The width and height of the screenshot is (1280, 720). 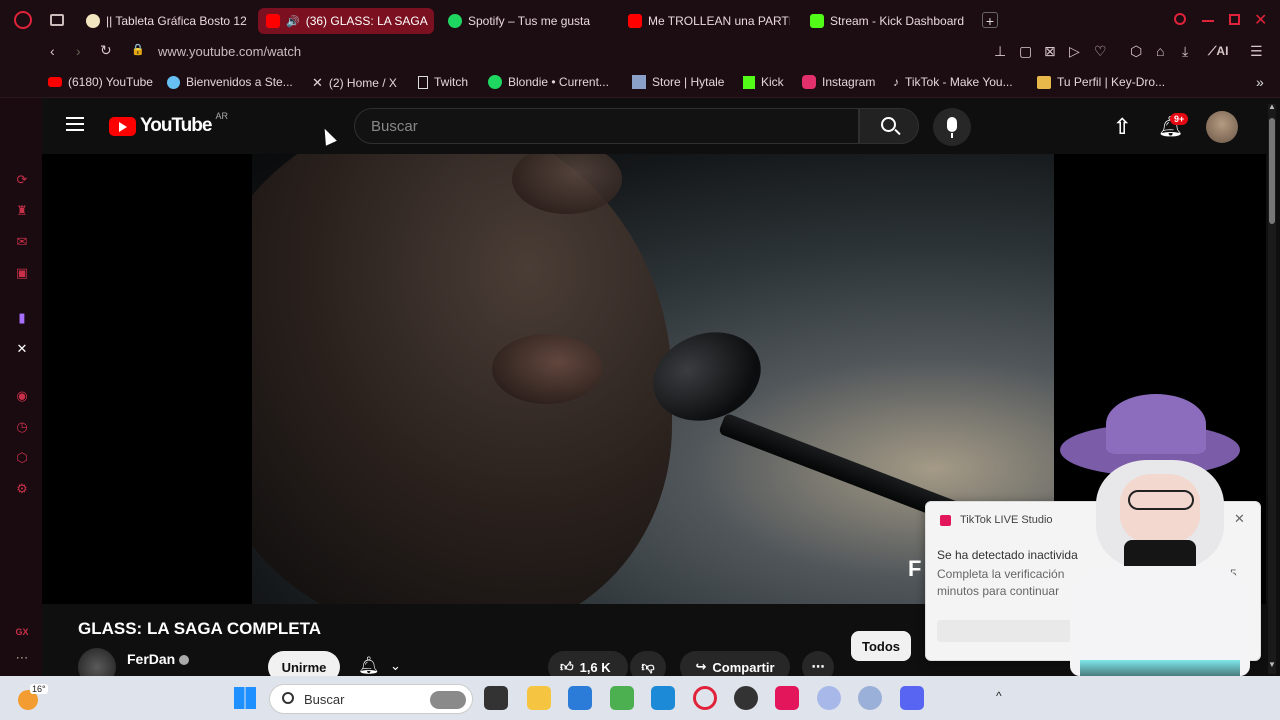 I want to click on bookmark-instagram: Instagram, so click(x=838, y=82).